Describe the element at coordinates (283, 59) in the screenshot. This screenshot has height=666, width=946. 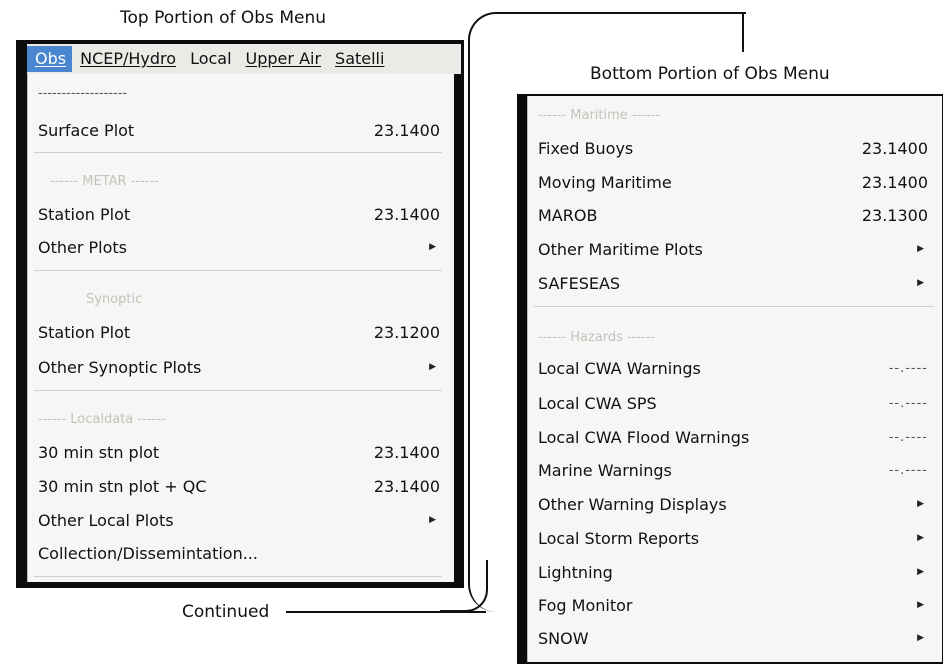
I see `menu-upper-air: Upper Air` at that location.